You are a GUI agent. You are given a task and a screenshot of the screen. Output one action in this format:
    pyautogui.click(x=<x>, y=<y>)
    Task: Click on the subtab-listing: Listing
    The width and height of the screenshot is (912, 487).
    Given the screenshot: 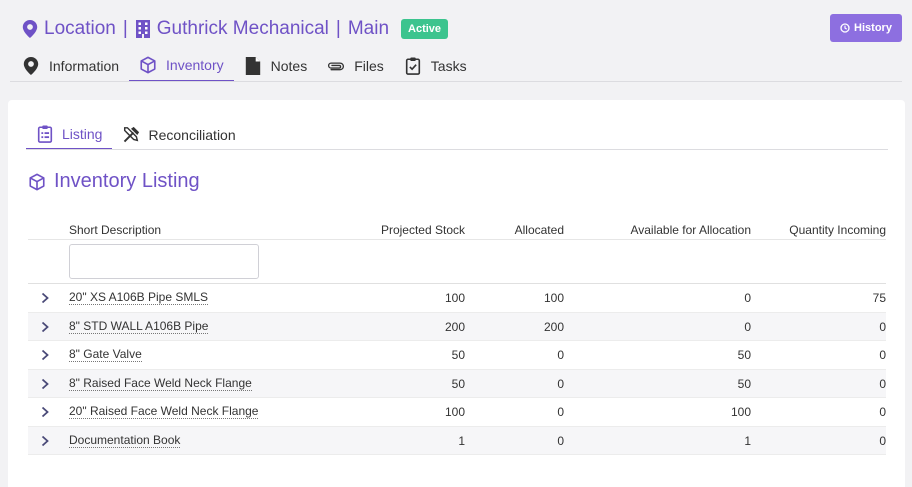 What is the action you would take?
    pyautogui.click(x=69, y=135)
    